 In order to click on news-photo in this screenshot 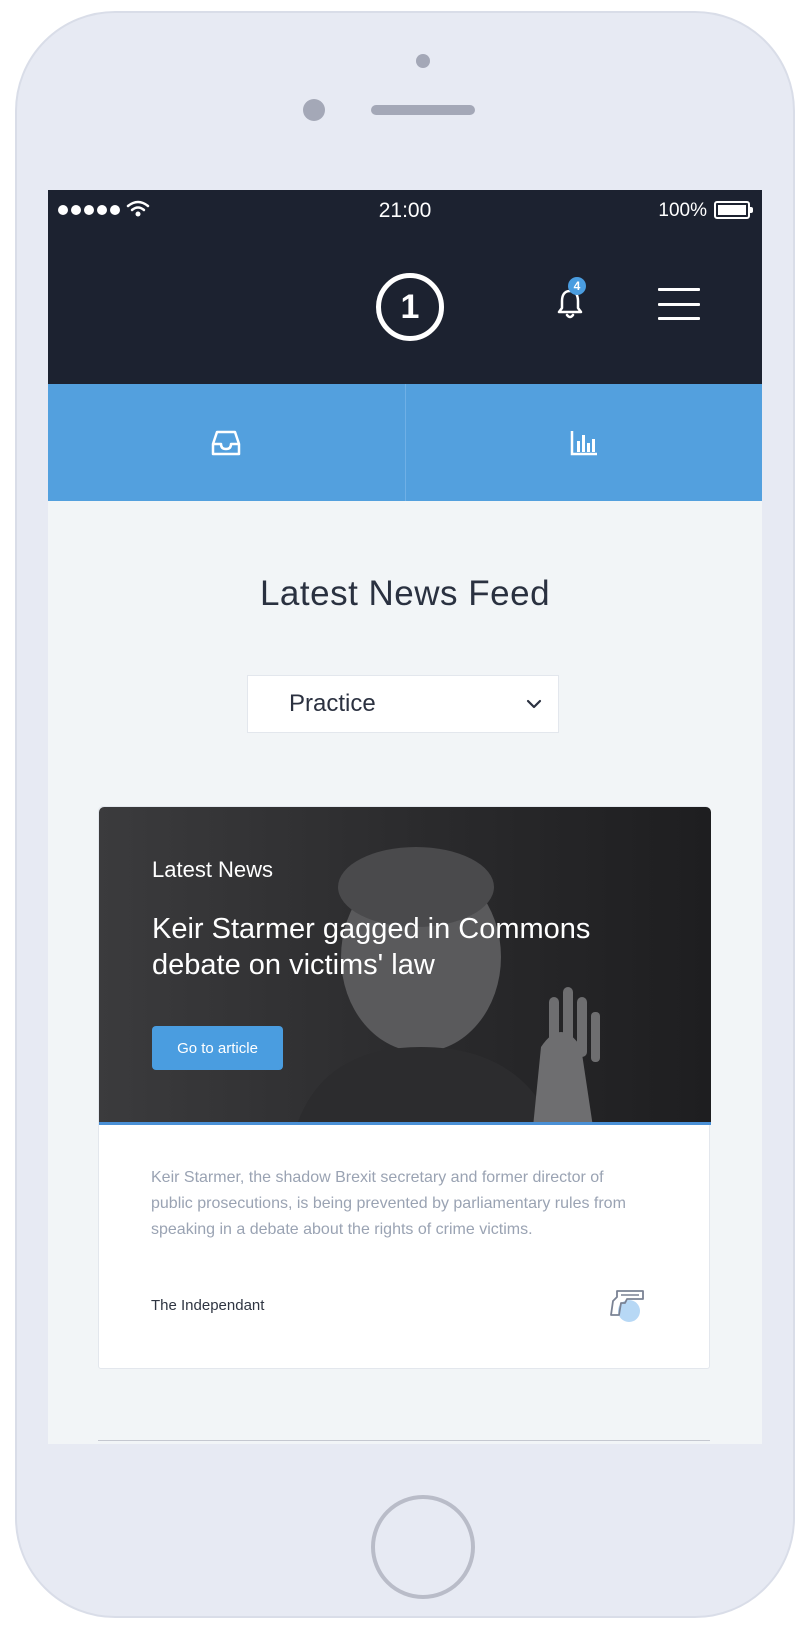, I will do `click(449, 984)`.